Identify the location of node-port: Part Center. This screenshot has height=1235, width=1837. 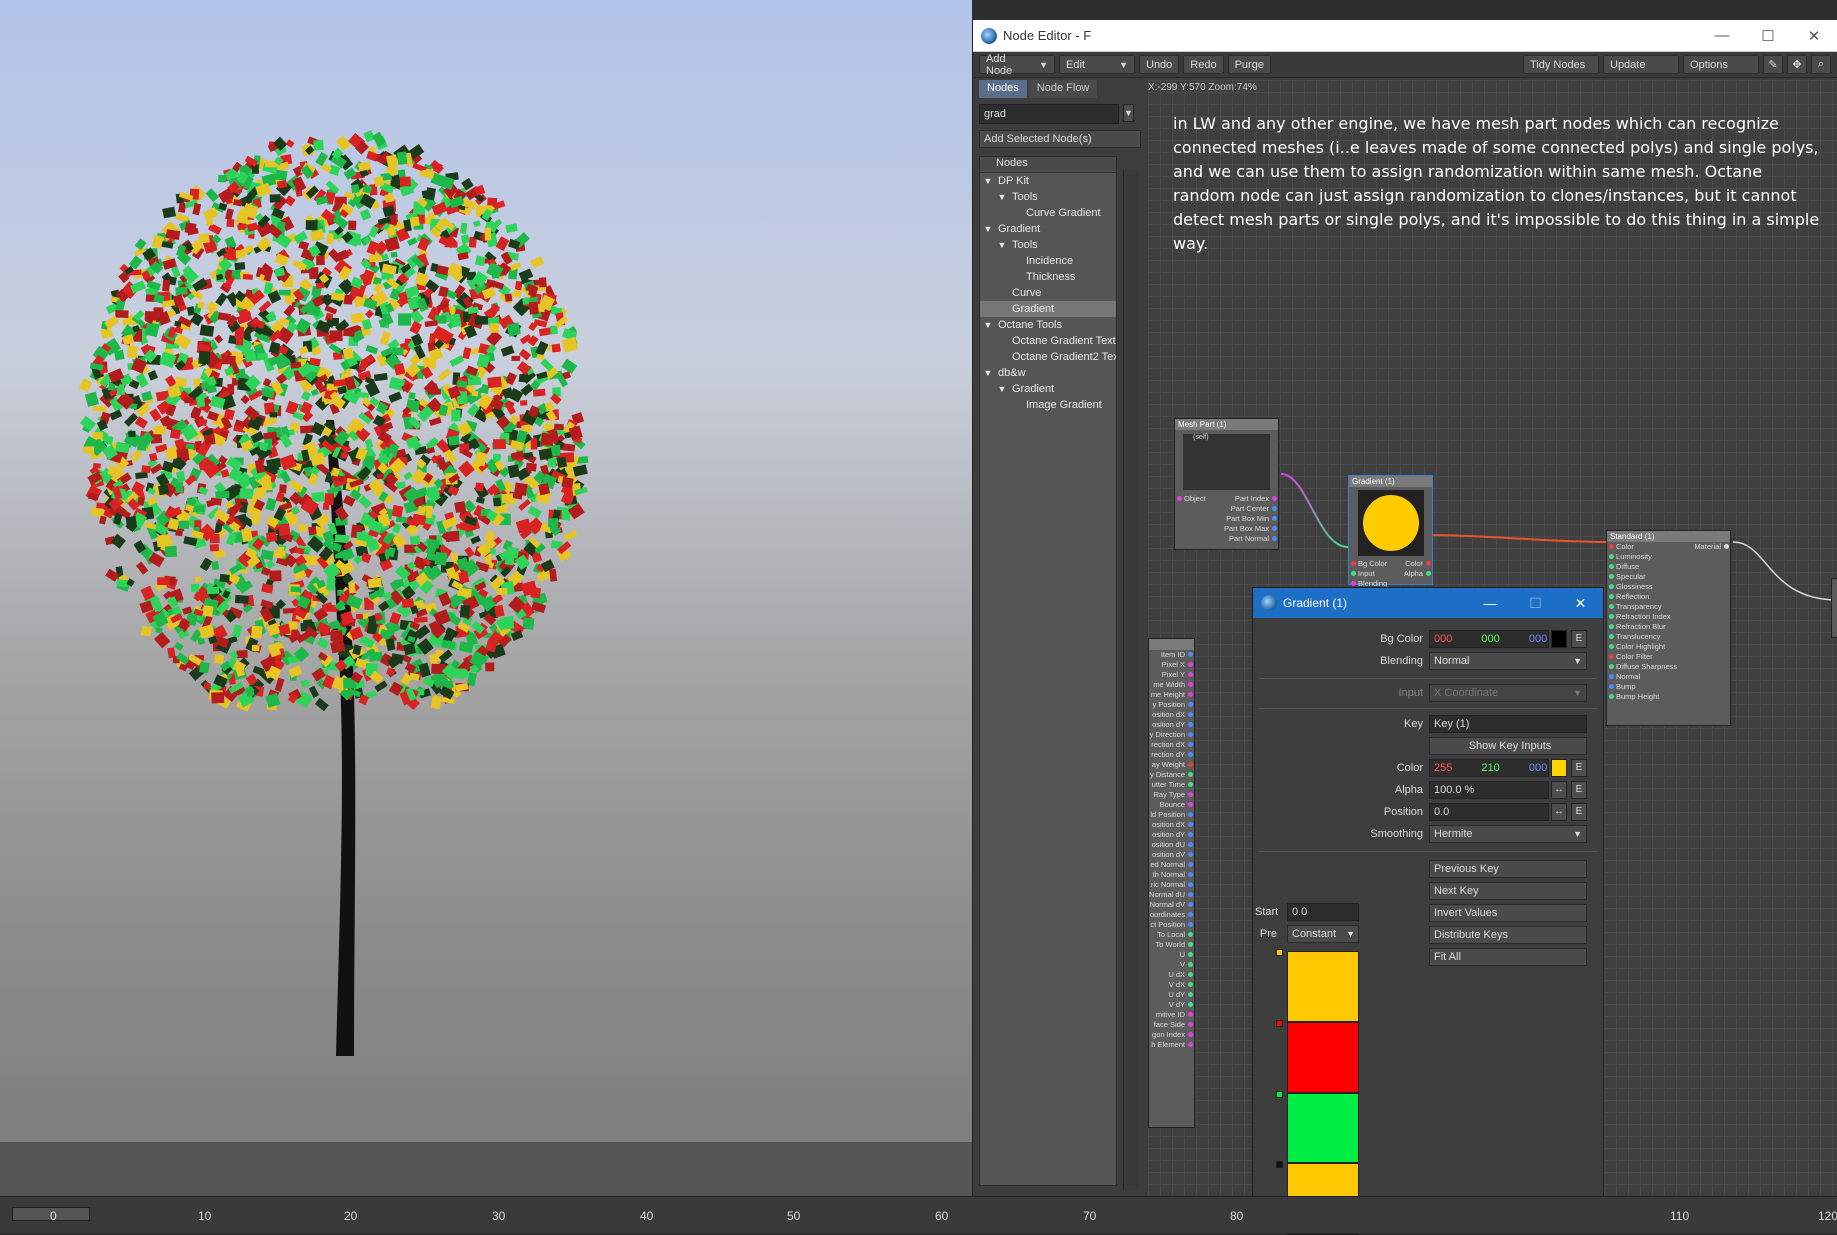
(1226, 509).